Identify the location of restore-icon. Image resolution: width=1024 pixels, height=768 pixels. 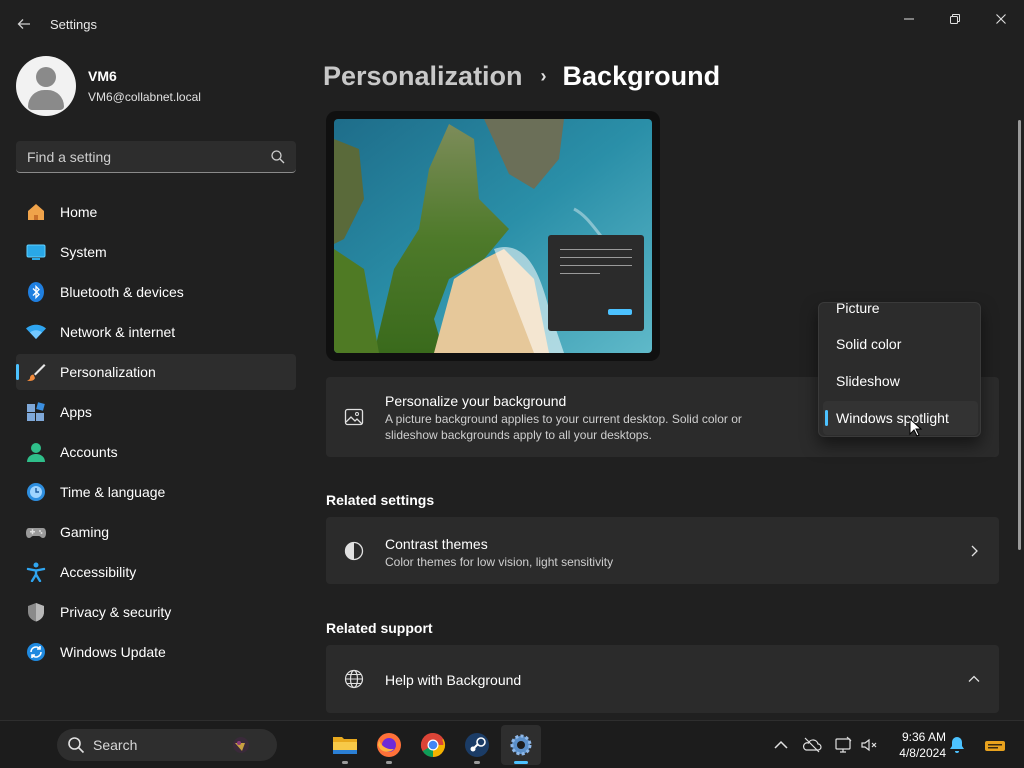
(955, 19).